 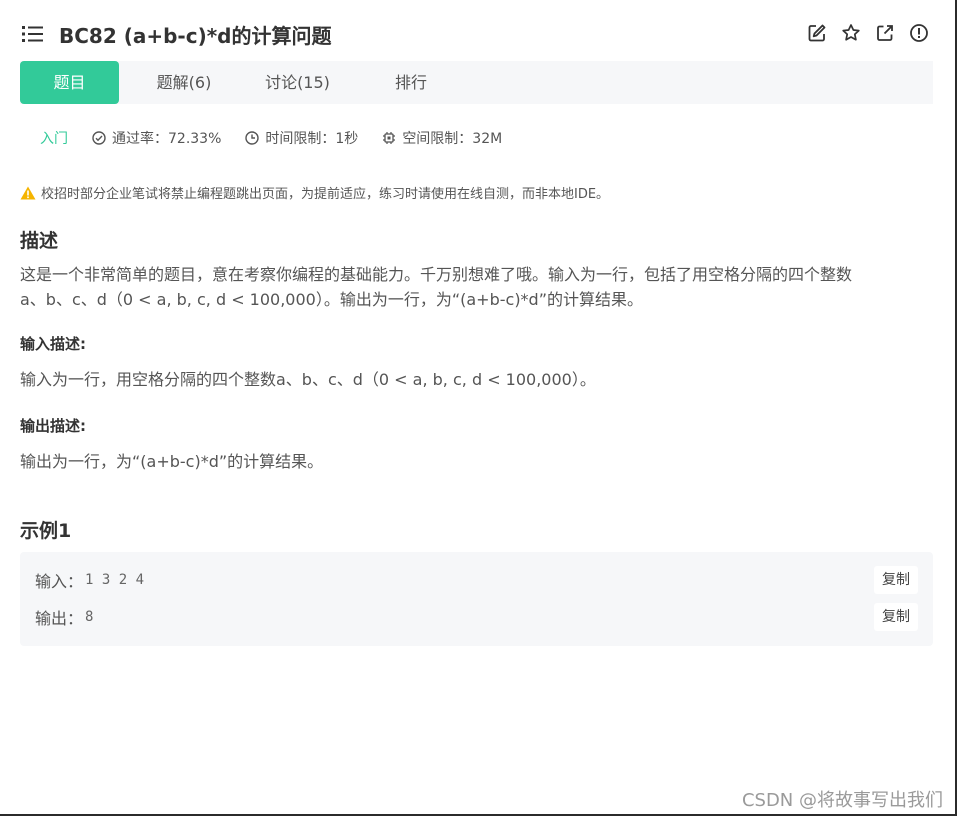 What do you see at coordinates (195, 36) in the screenshot?
I see `page-title: BC82 (a+b-c)*d的计算问题` at bounding box center [195, 36].